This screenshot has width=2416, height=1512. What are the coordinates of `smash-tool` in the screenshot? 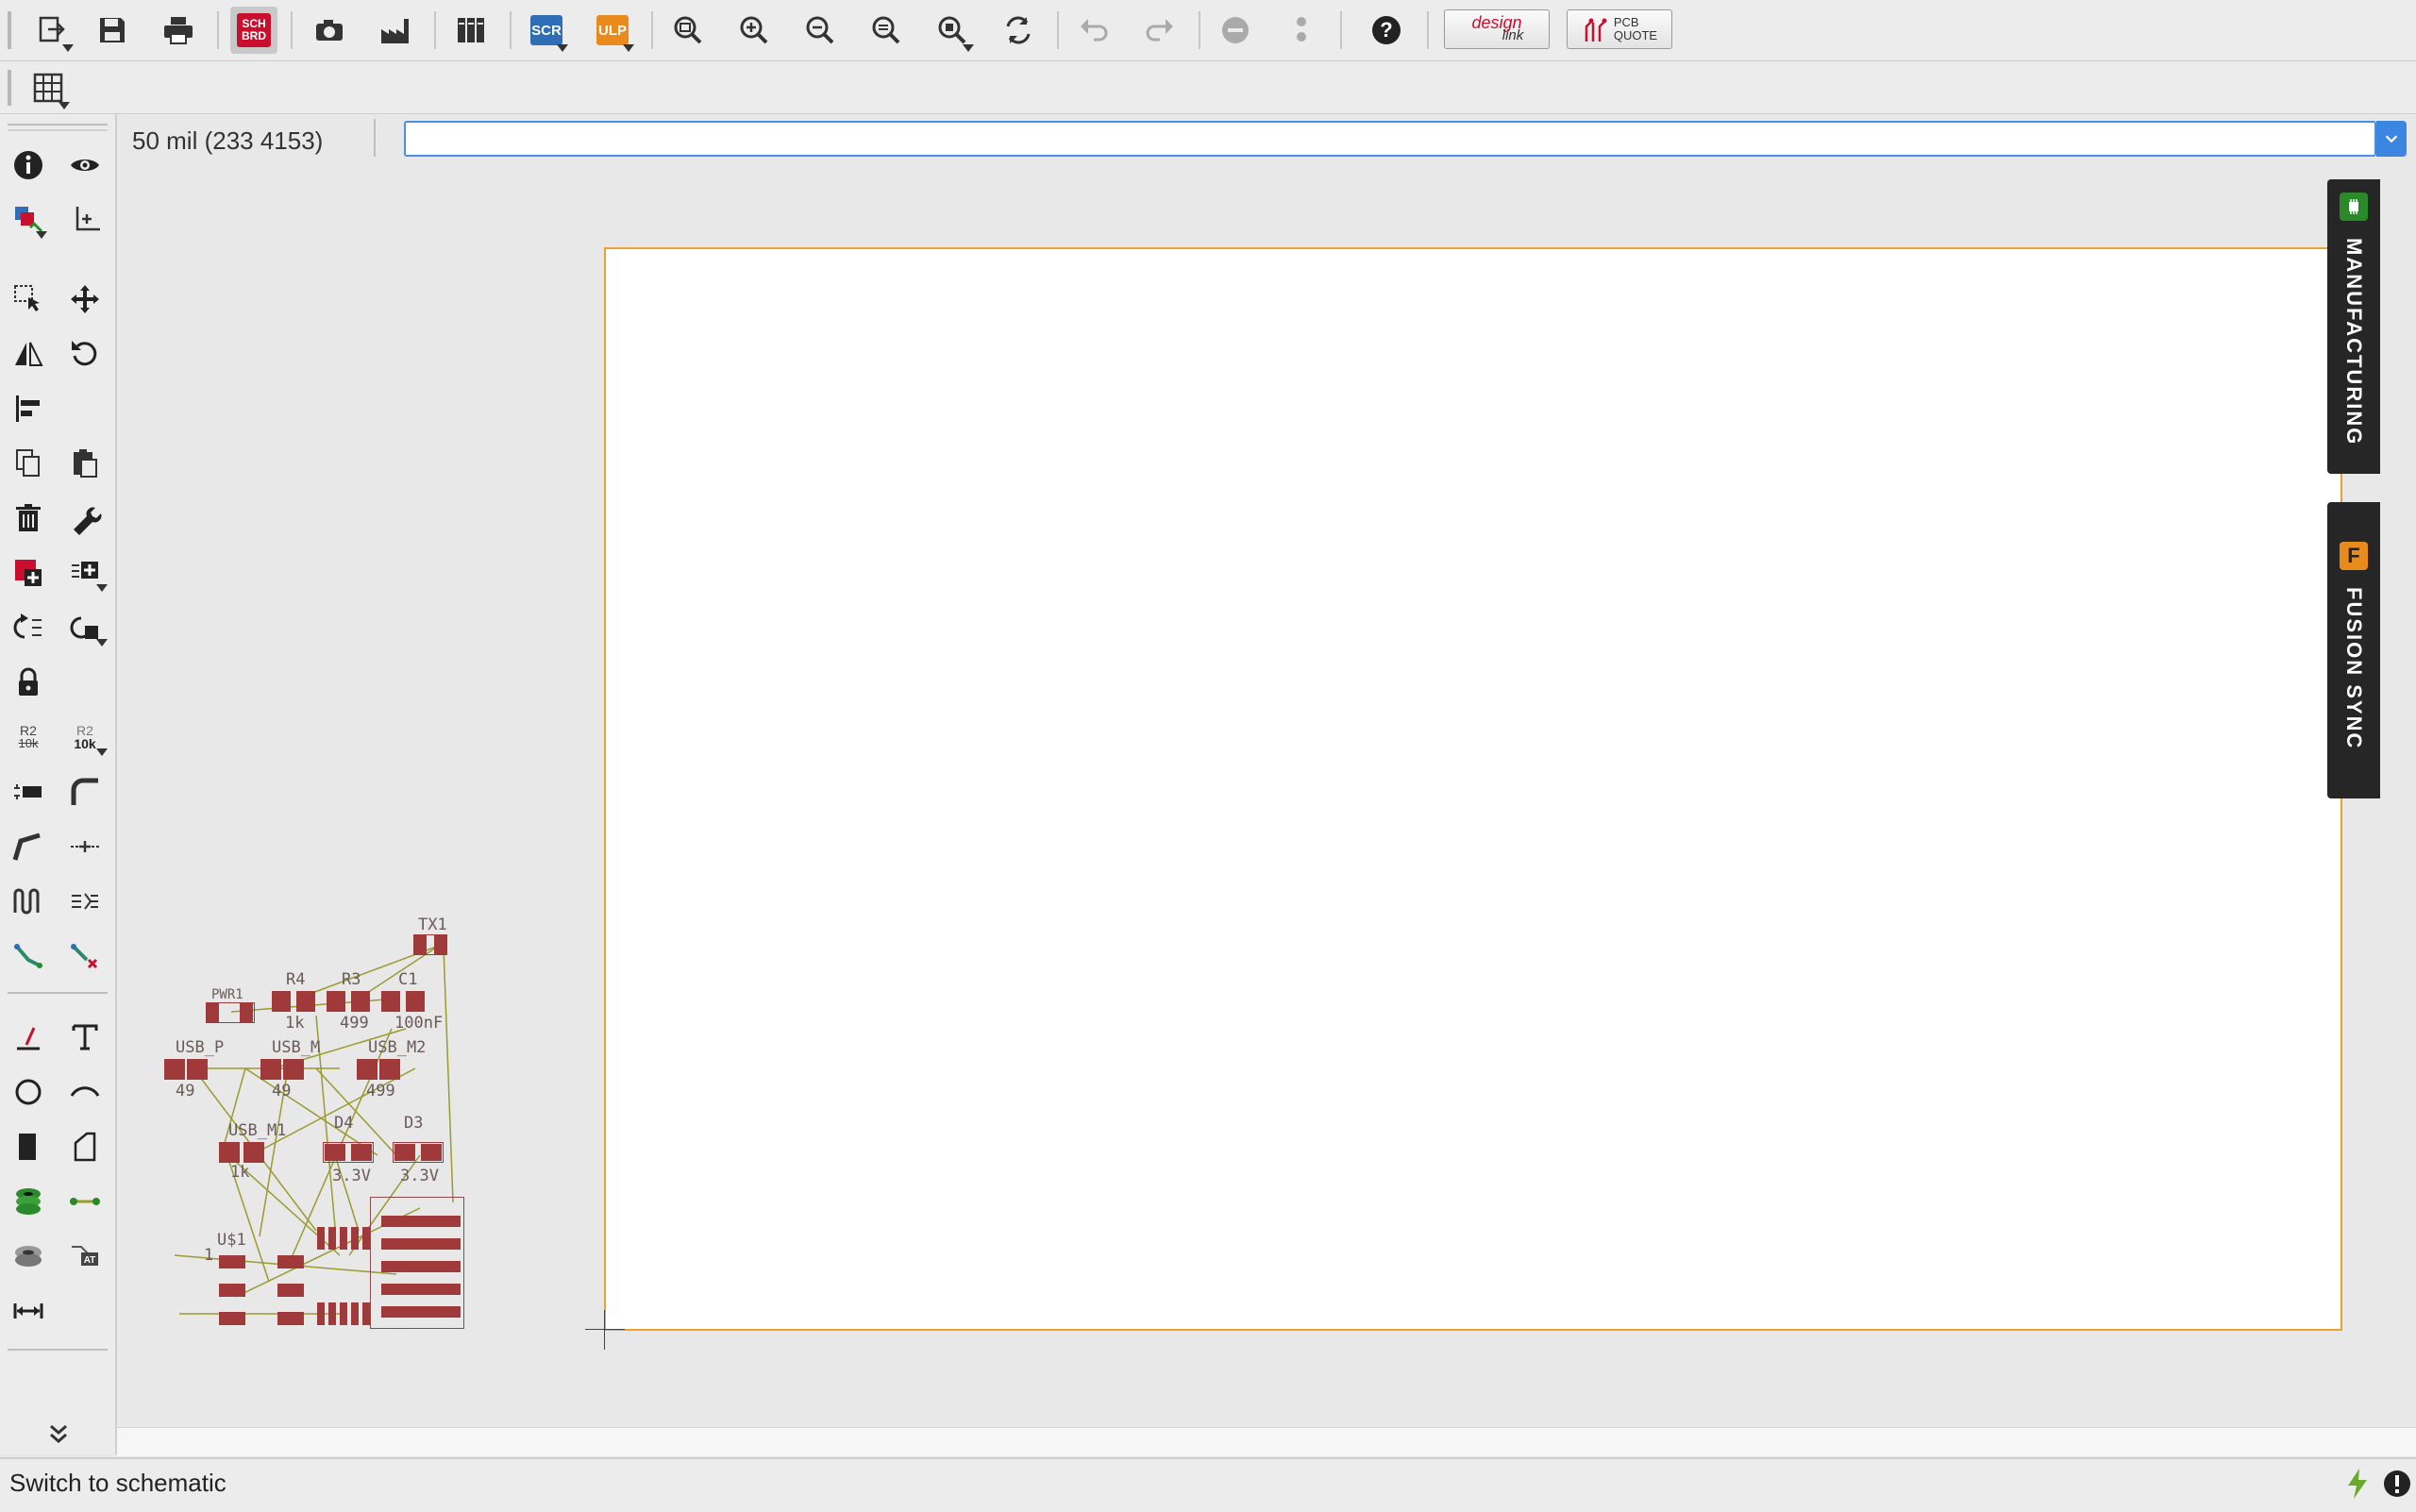 It's located at (28, 792).